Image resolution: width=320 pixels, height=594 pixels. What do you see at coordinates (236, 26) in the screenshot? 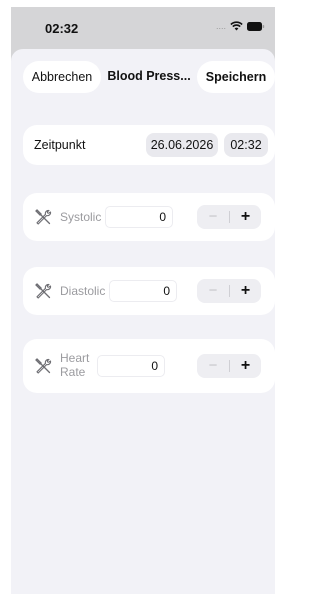
I see `wifi-icon` at bounding box center [236, 26].